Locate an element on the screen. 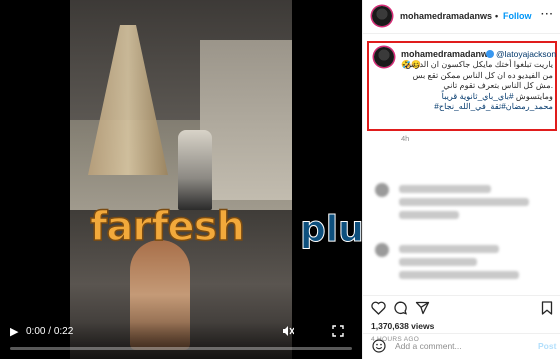 Image resolution: width=560 pixels, height=360 pixels. caption-line: ياريت تبلغوا أختك مايكل جاكسون ان الدرس is located at coordinates (479, 64).